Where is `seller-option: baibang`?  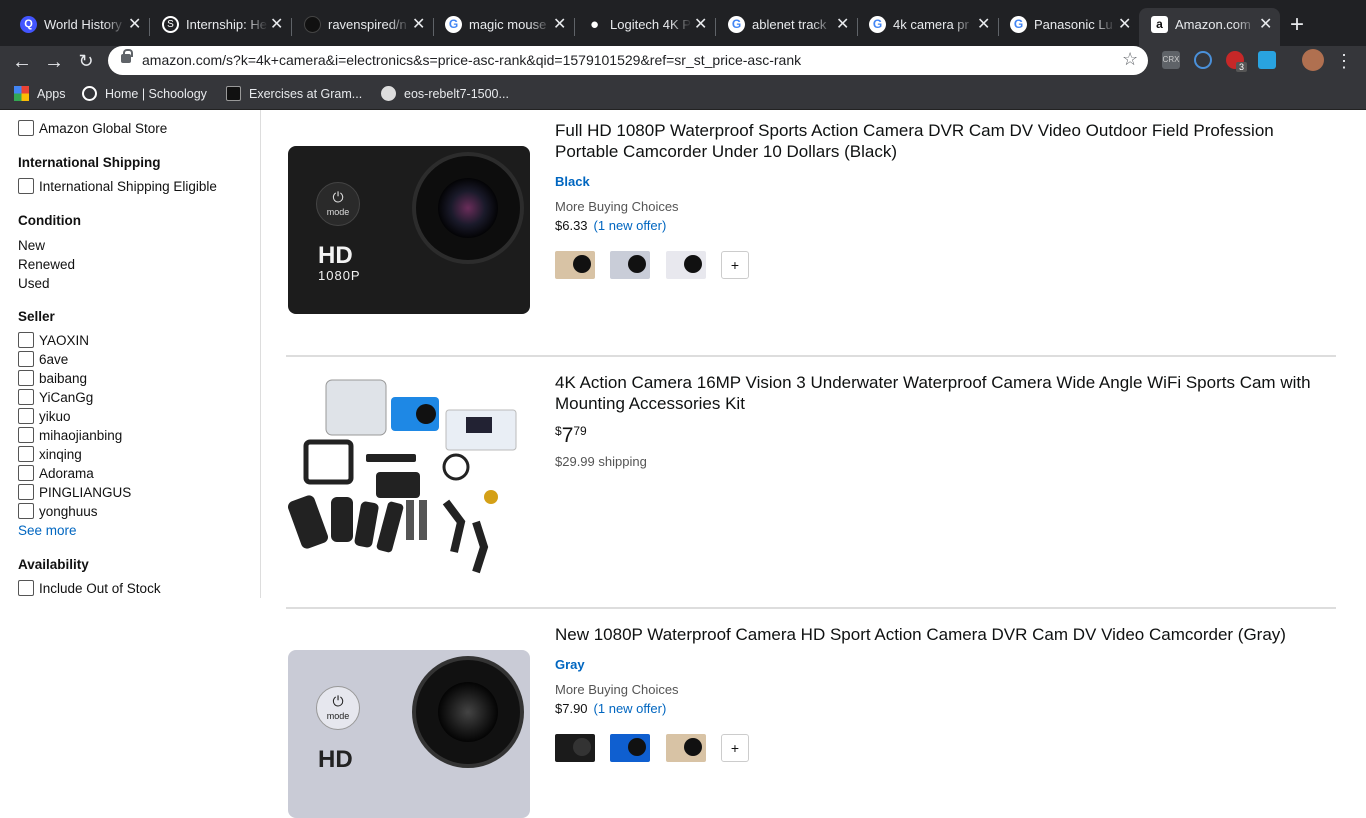
seller-option: baibang is located at coordinates (52, 378).